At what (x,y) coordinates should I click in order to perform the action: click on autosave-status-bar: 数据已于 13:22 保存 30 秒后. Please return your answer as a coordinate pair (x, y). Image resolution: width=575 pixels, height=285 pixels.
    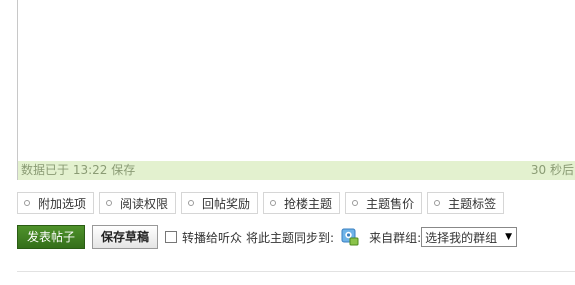
    Looking at the image, I should click on (296, 170).